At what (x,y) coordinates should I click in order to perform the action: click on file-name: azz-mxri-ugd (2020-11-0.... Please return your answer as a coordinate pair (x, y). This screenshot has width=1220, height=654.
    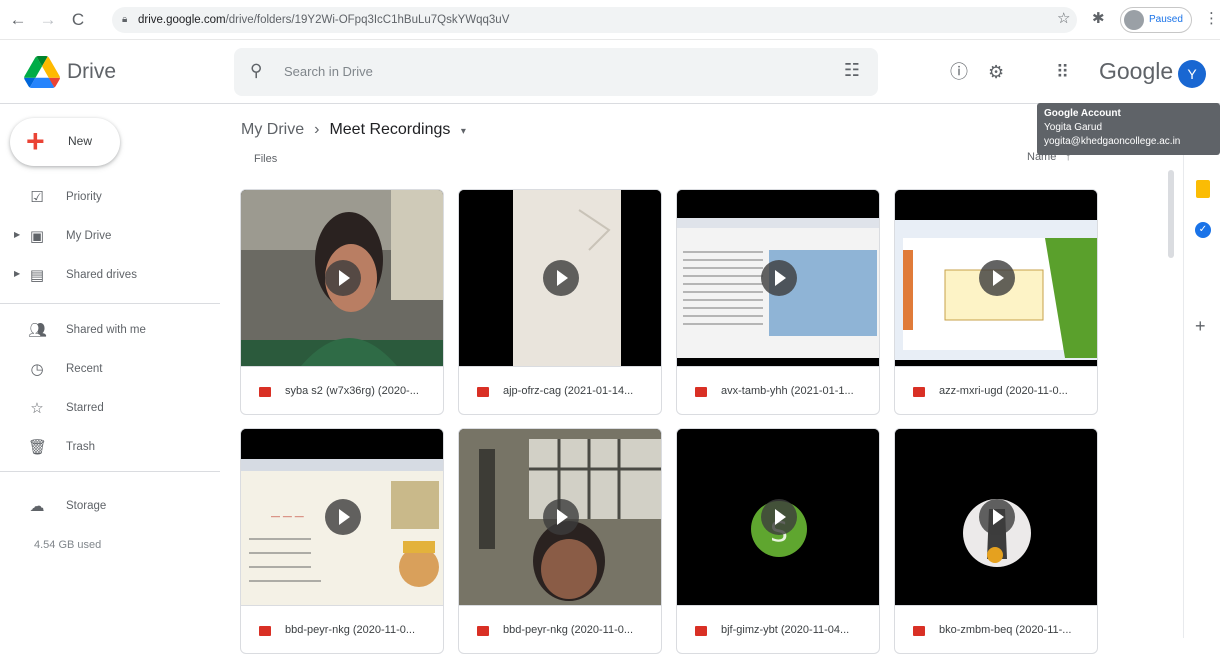
    Looking at the image, I should click on (1003, 391).